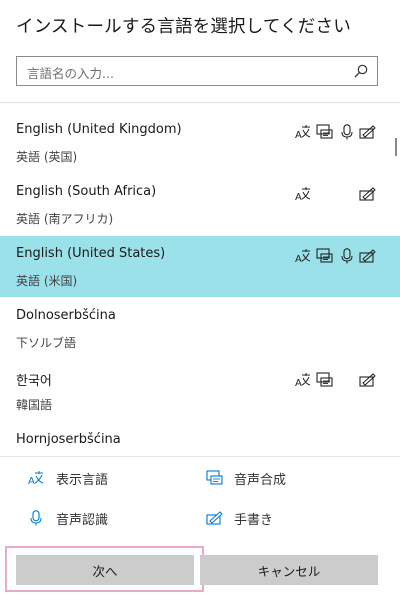 The image size is (400, 596). What do you see at coordinates (65, 219) in the screenshot?
I see `language-native-name: 英語 (南アフリカ)` at bounding box center [65, 219].